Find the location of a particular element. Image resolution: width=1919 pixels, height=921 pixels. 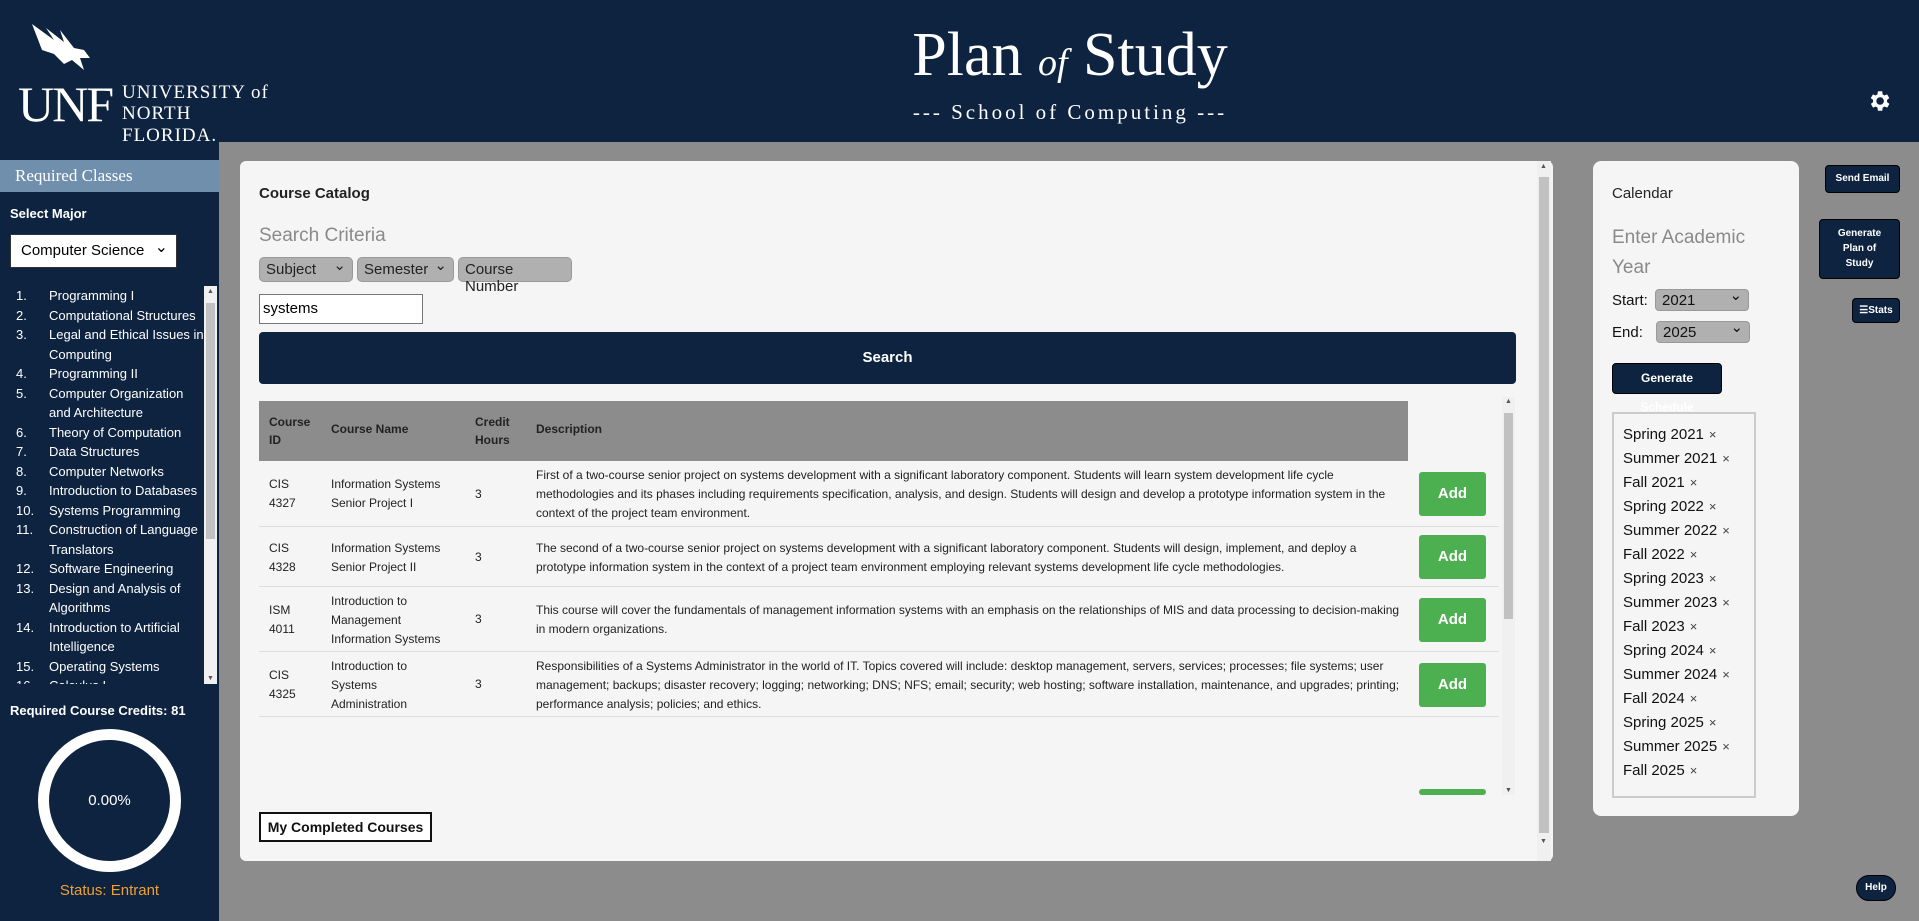

col-credit-hours: Credit Hours is located at coordinates (492, 431).